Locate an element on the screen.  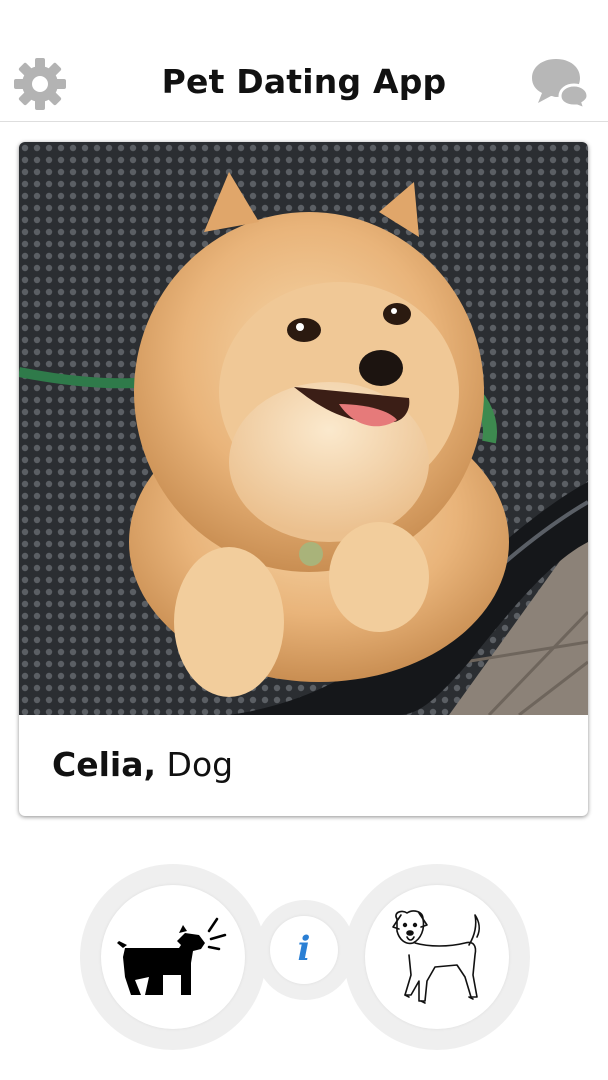
profile-caption: Celia, Dog is located at coordinates (142, 764).